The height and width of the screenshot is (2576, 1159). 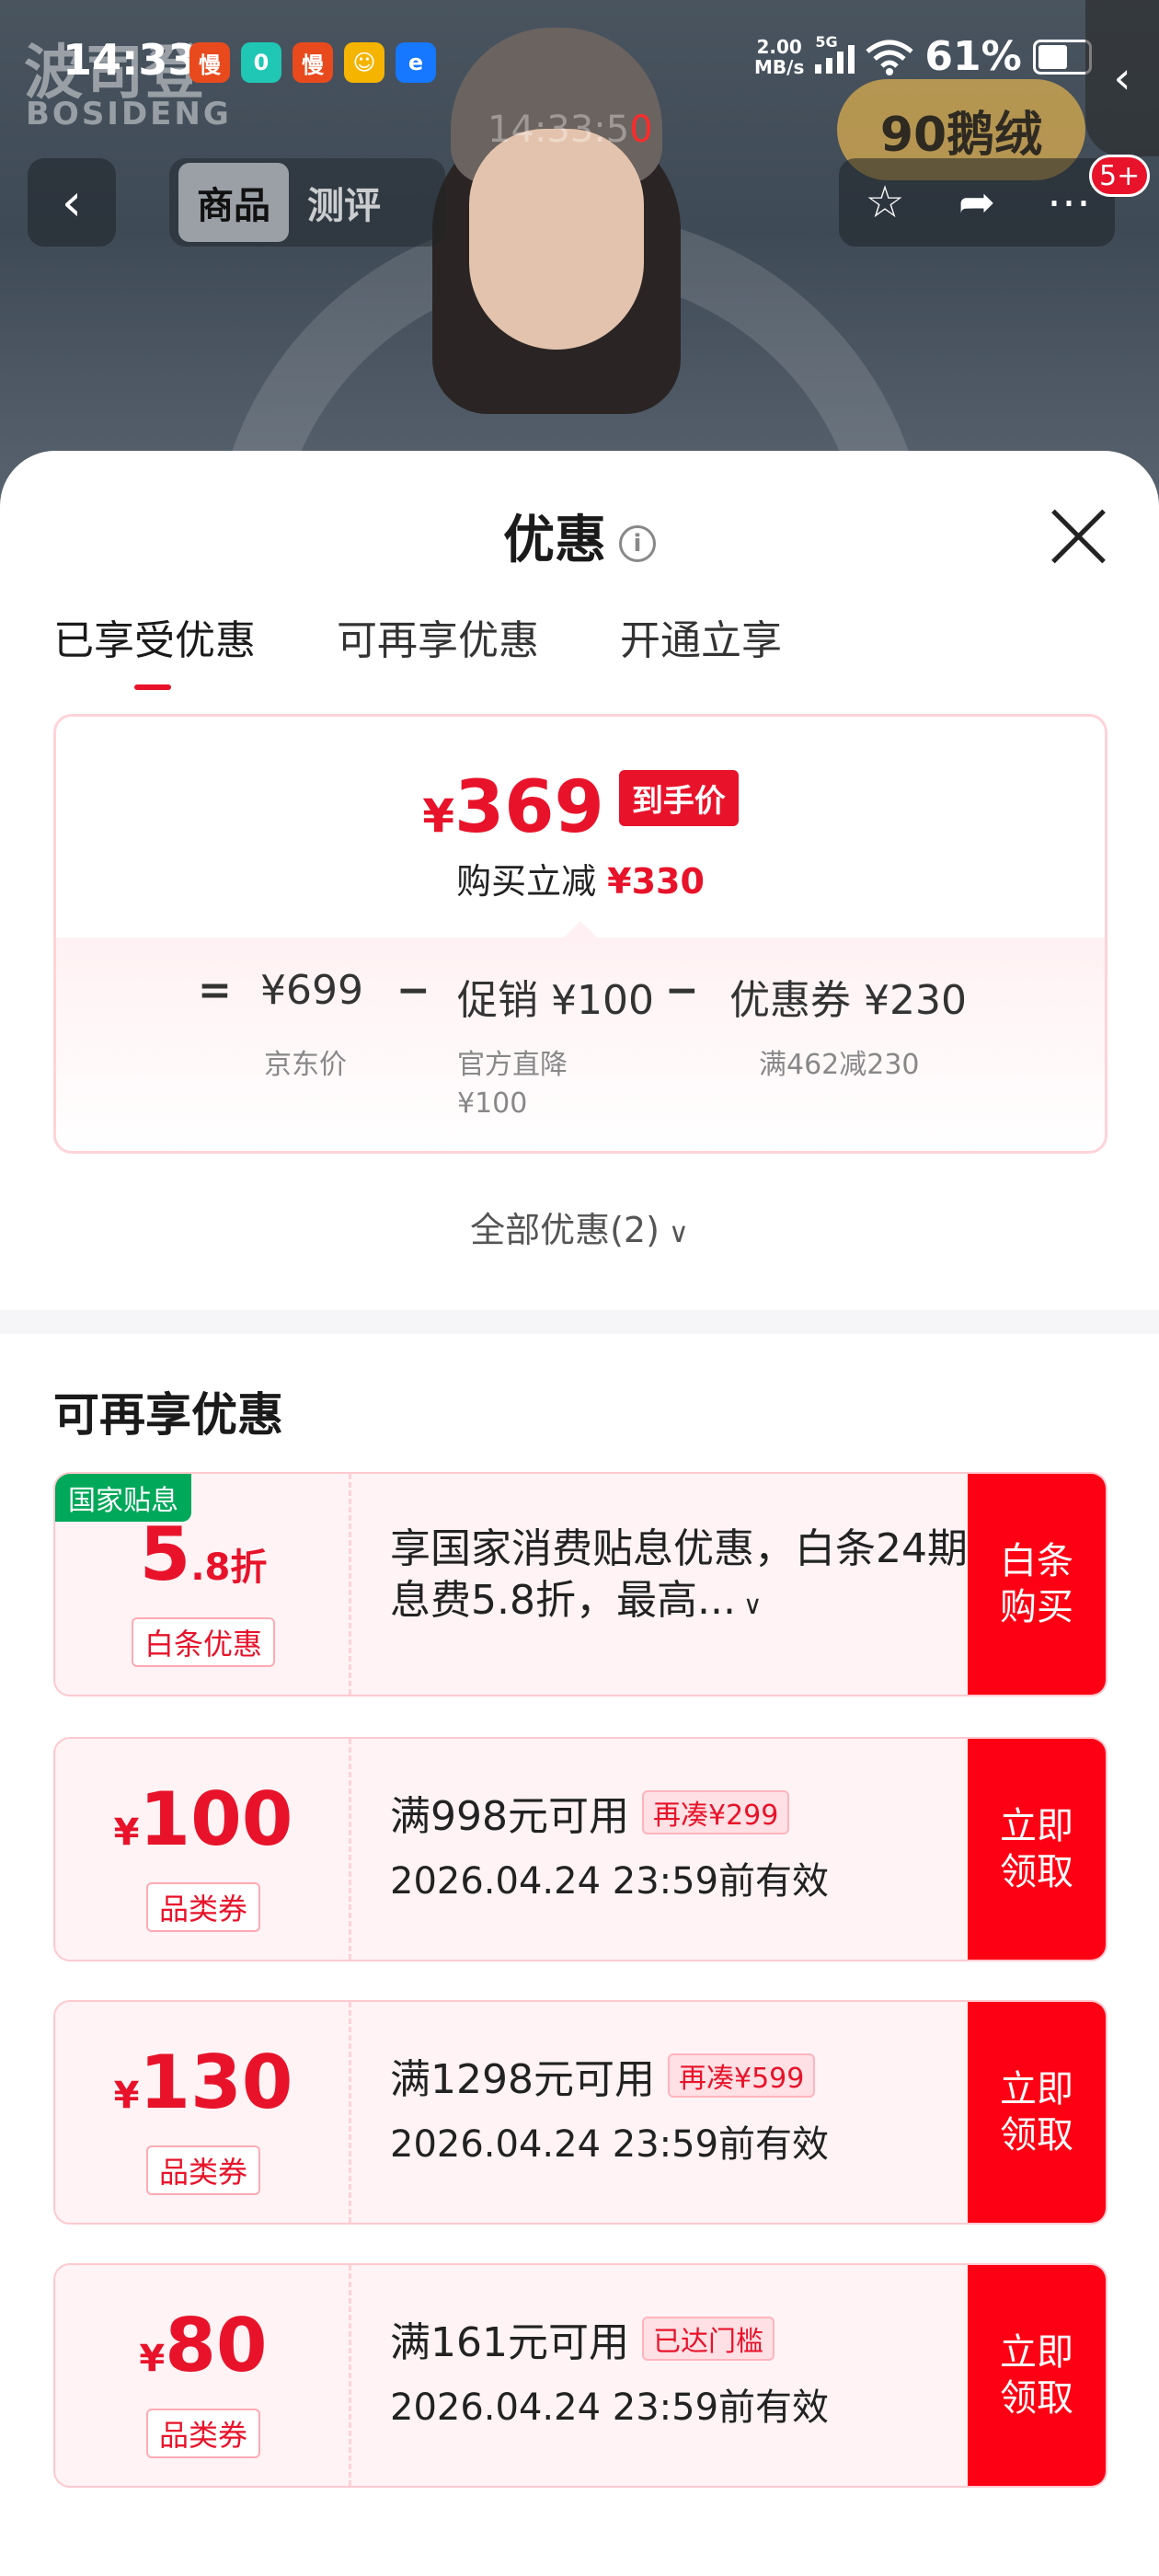 What do you see at coordinates (203, 2082) in the screenshot?
I see `coupon-amount: ¥130` at bounding box center [203, 2082].